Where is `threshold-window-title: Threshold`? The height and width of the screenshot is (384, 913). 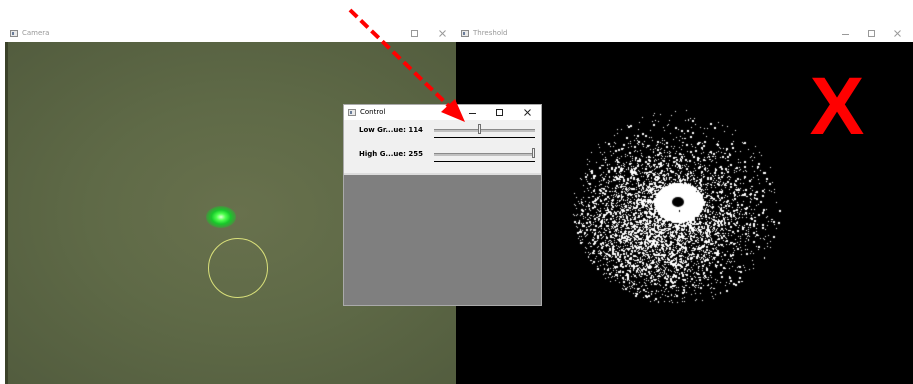
threshold-window-title: Threshold is located at coordinates (490, 33).